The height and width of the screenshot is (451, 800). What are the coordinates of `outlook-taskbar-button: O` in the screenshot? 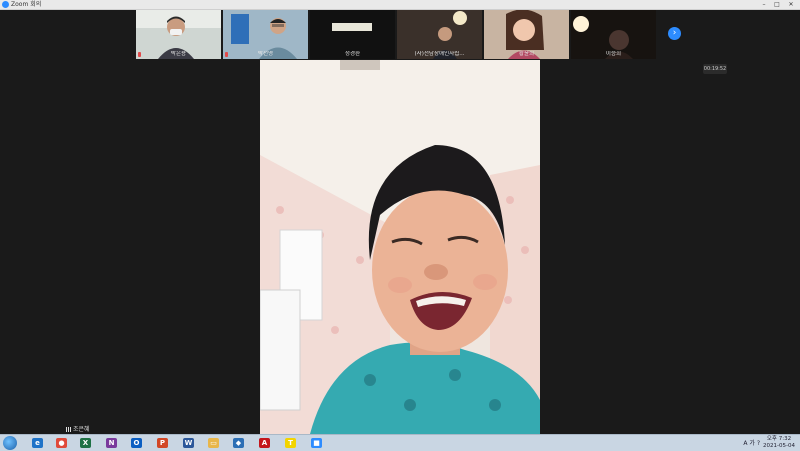 It's located at (136, 443).